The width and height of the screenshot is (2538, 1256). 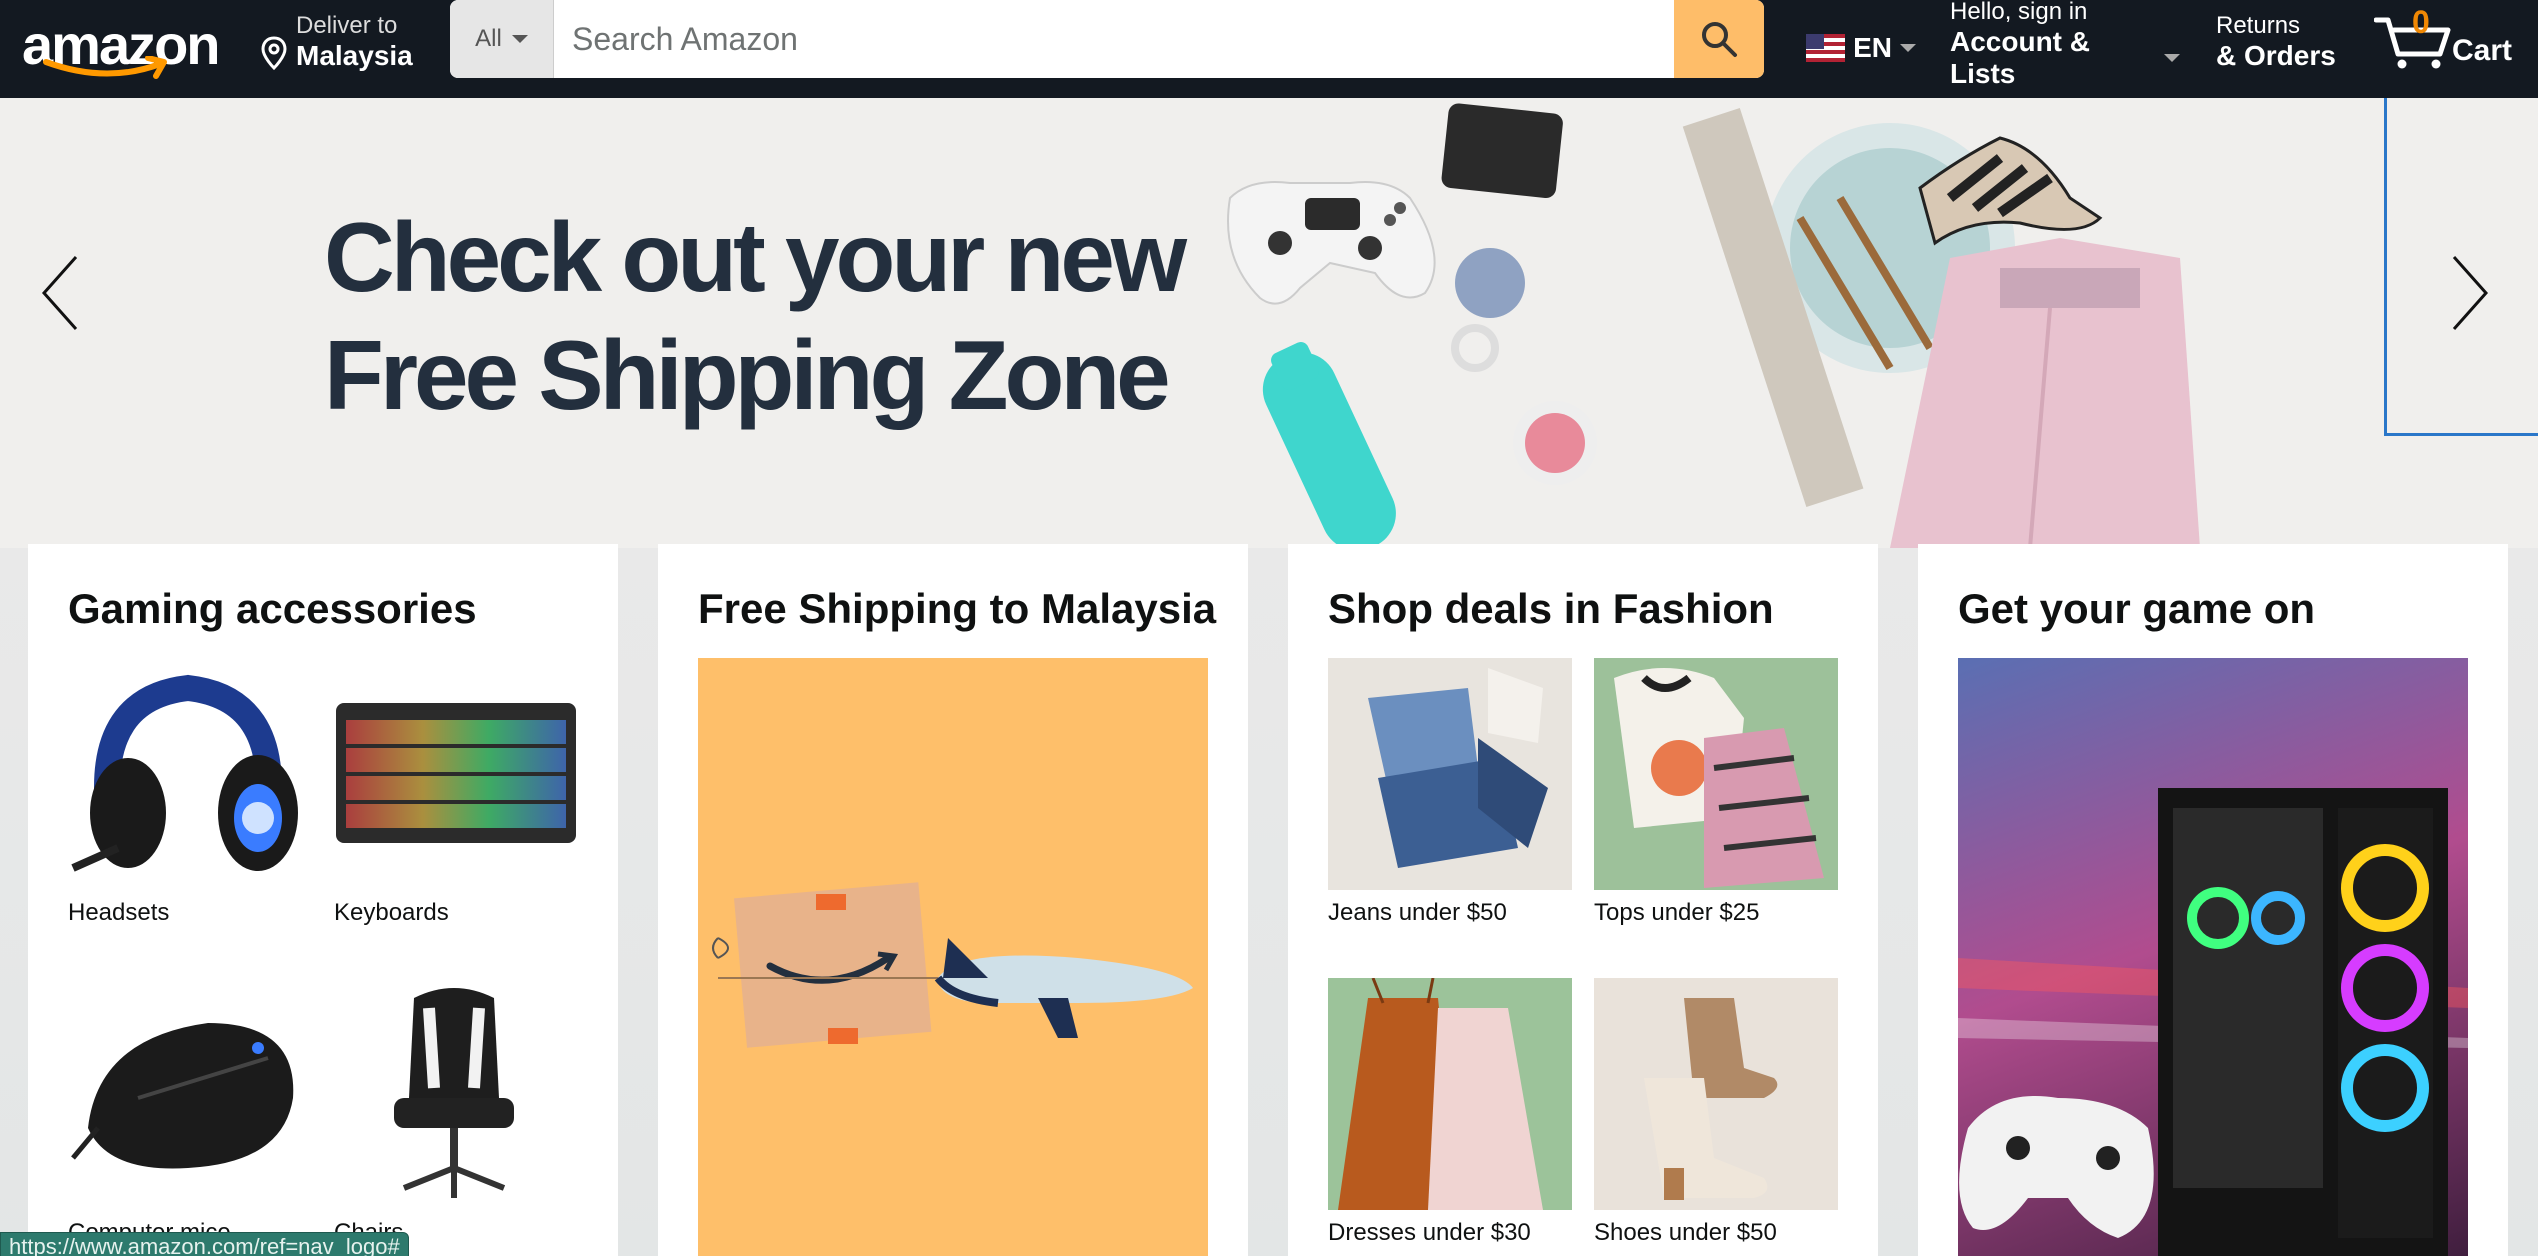 What do you see at coordinates (2276, 55) in the screenshot?
I see `orders-label: & Orders` at bounding box center [2276, 55].